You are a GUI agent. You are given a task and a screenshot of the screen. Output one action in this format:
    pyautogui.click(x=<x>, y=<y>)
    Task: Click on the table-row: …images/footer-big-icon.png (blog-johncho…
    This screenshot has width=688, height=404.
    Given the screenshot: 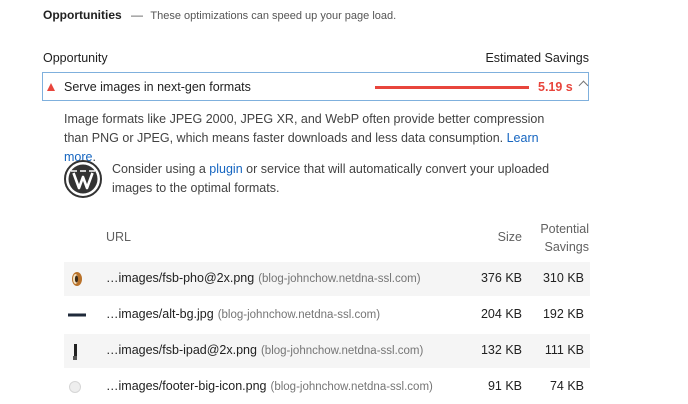 What is the action you would take?
    pyautogui.click(x=327, y=387)
    